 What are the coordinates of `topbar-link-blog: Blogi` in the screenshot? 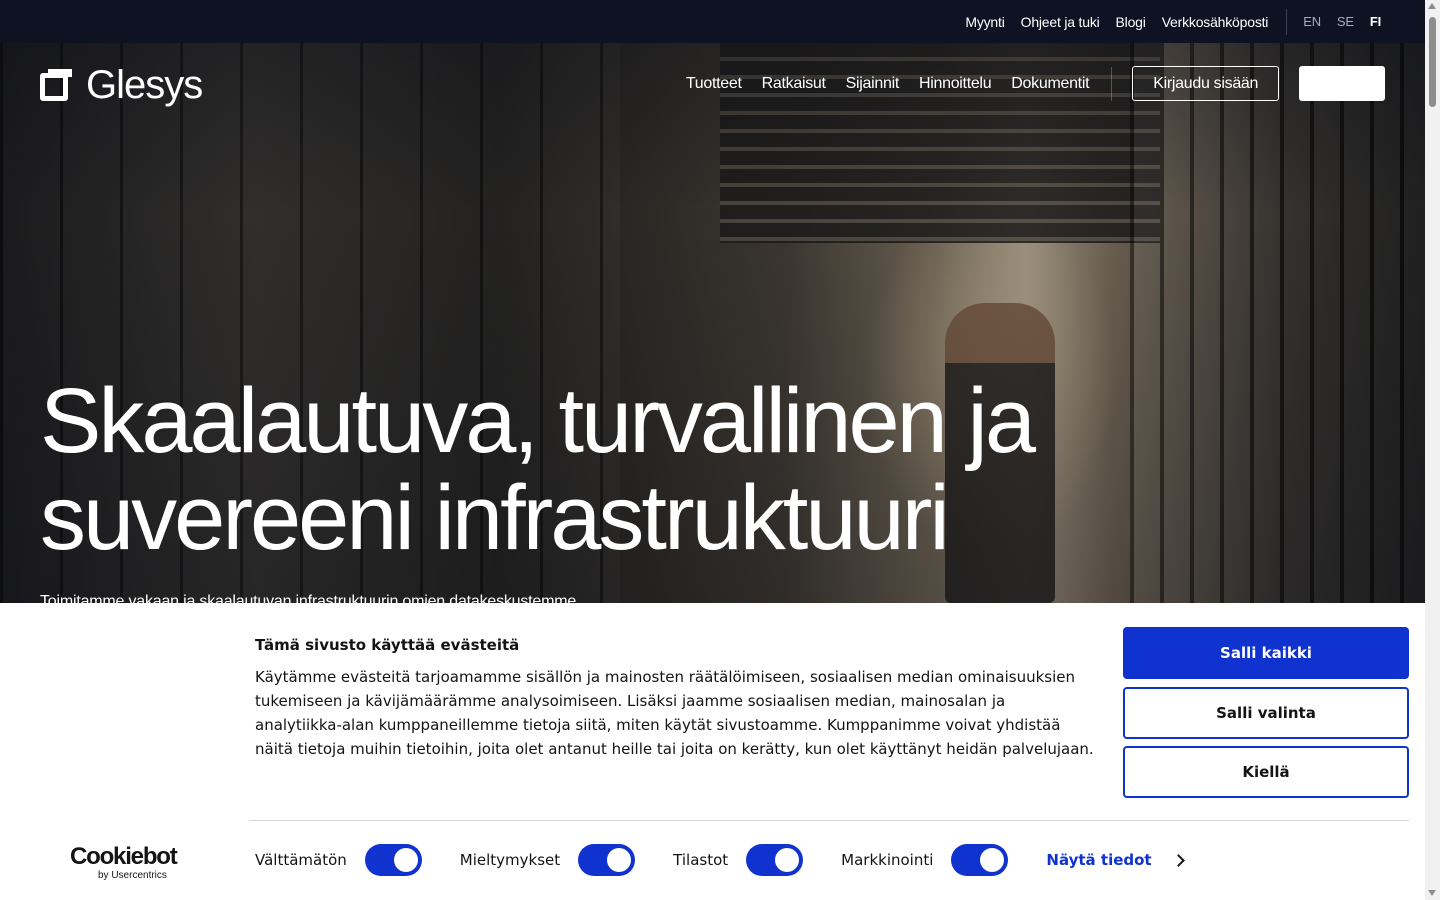 It's located at (1131, 22).